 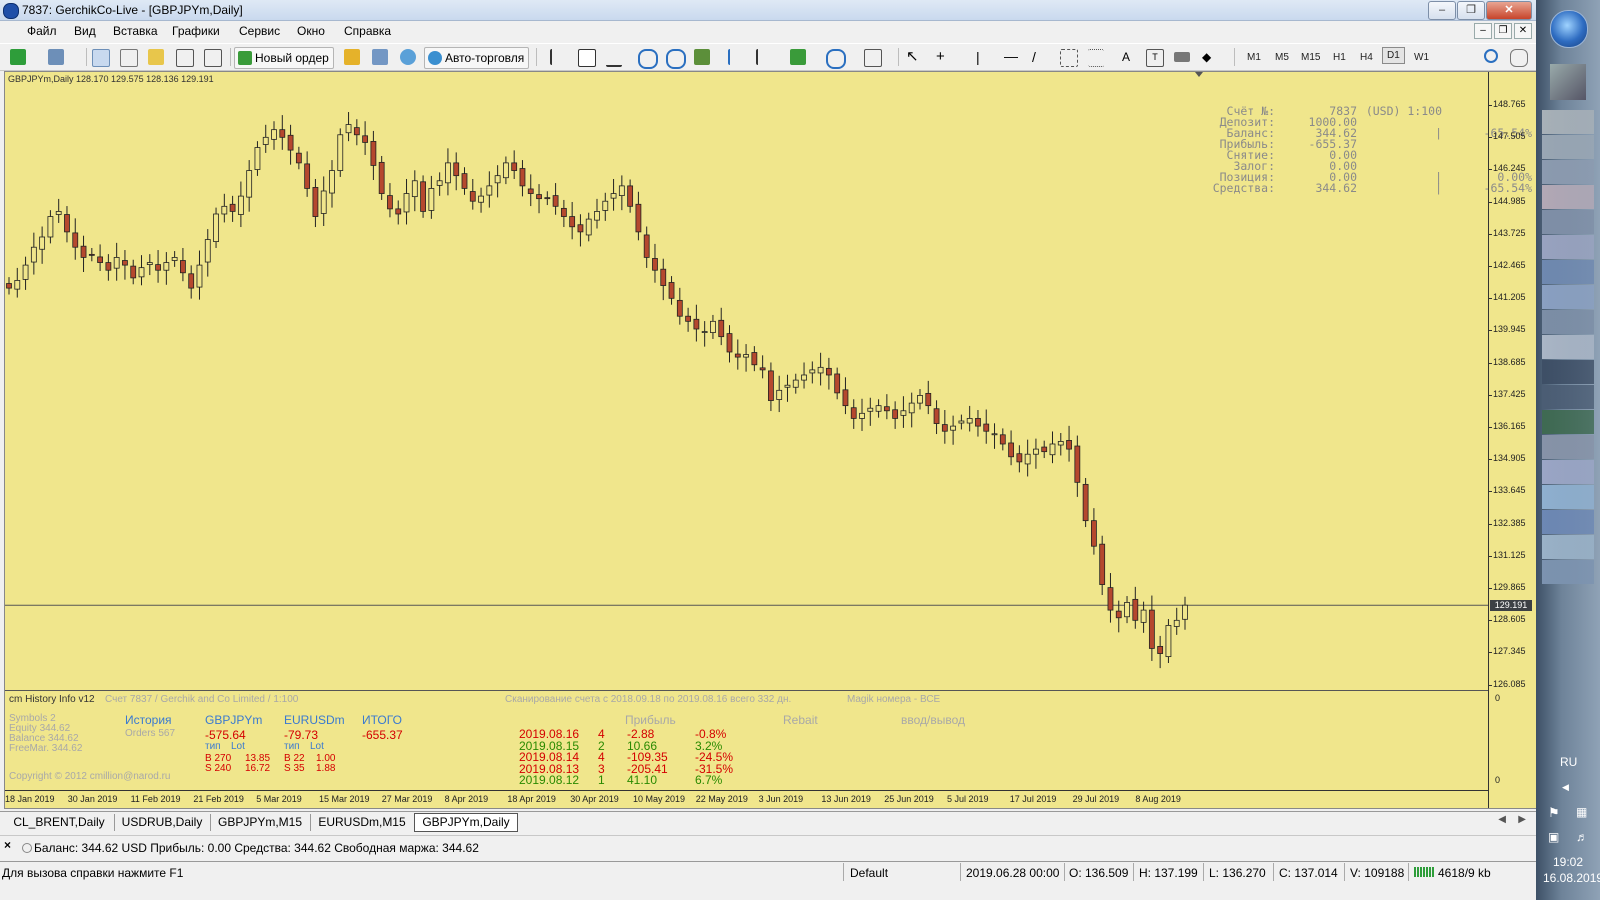 I want to click on line-chart-icon, so click(x=614, y=58).